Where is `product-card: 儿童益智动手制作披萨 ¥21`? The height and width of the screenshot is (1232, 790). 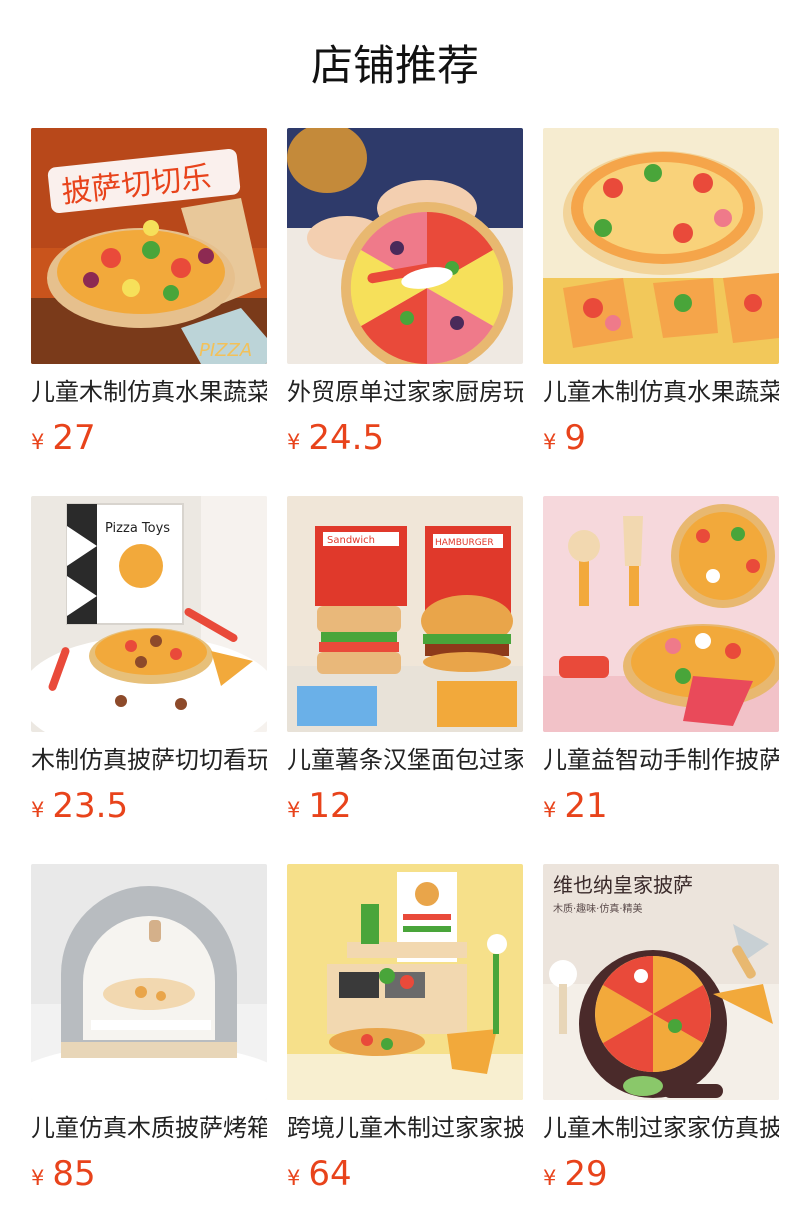 product-card: 儿童益智动手制作披萨 ¥21 is located at coordinates (661, 666).